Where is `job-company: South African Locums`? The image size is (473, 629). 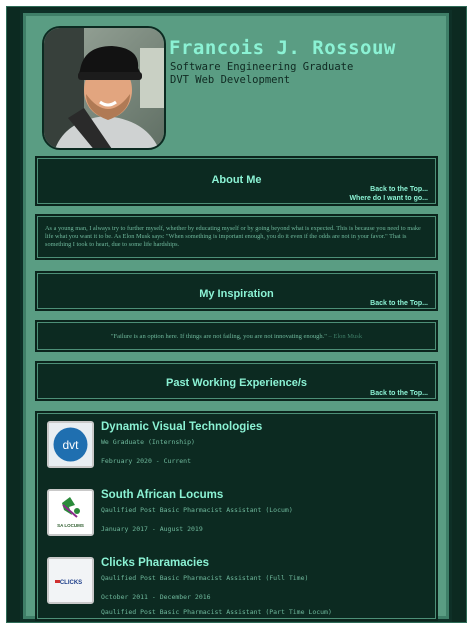 job-company: South African Locums is located at coordinates (162, 495).